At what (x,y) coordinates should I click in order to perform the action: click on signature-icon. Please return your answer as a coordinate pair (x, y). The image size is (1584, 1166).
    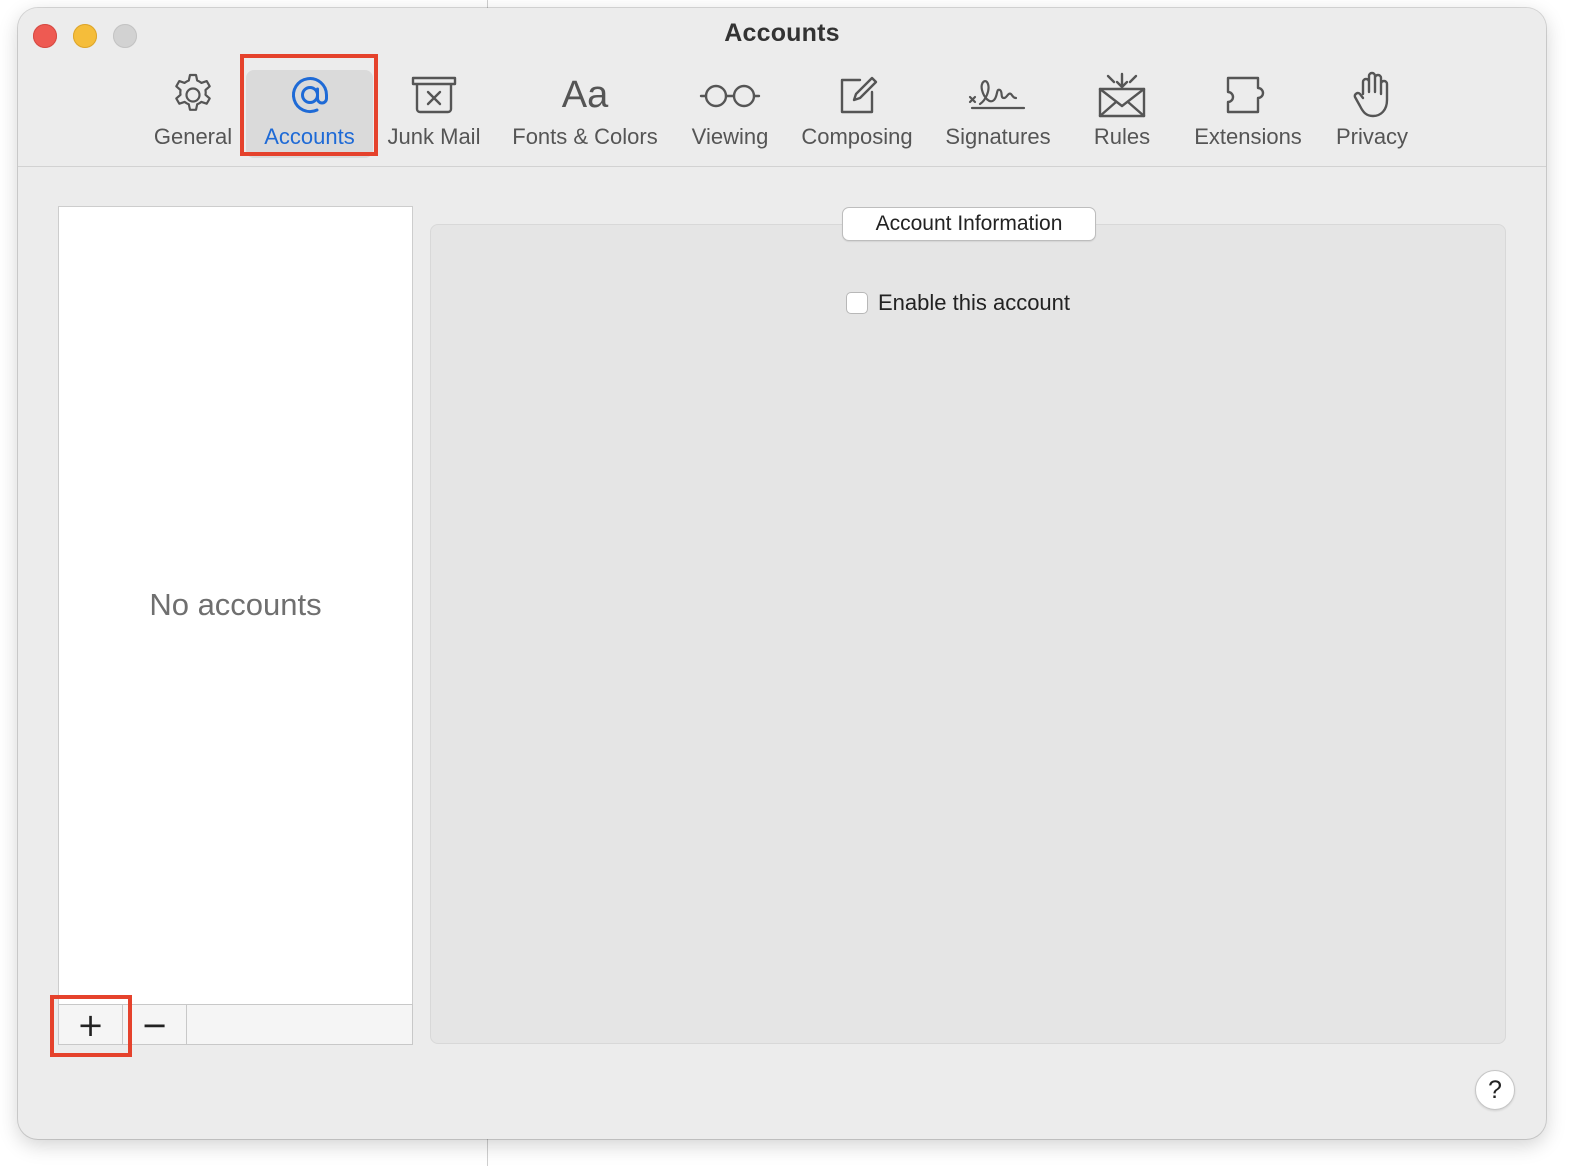
    Looking at the image, I should click on (998, 95).